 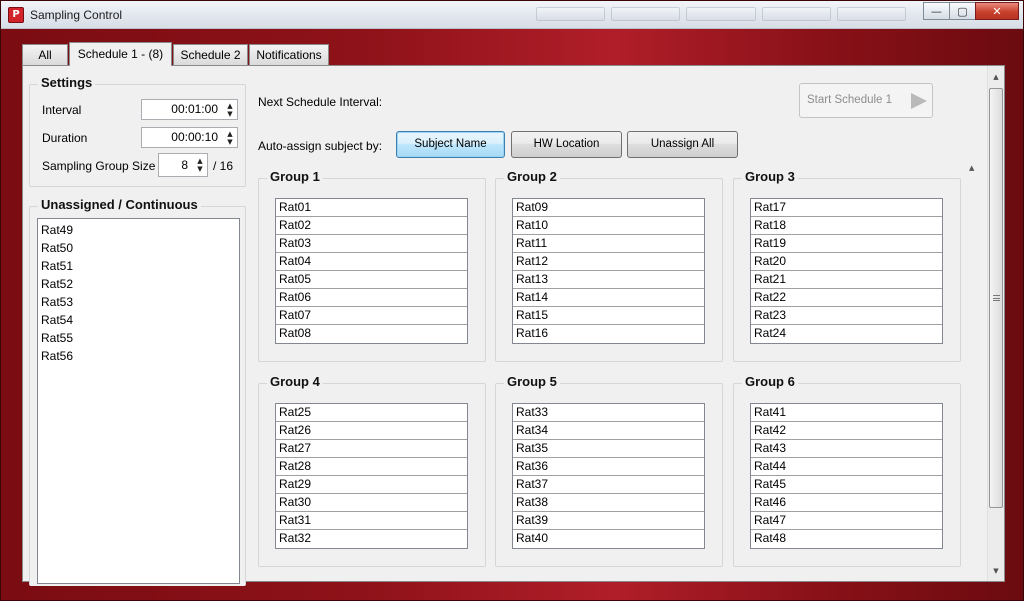 I want to click on subject-row: Rat43, so click(x=846, y=449).